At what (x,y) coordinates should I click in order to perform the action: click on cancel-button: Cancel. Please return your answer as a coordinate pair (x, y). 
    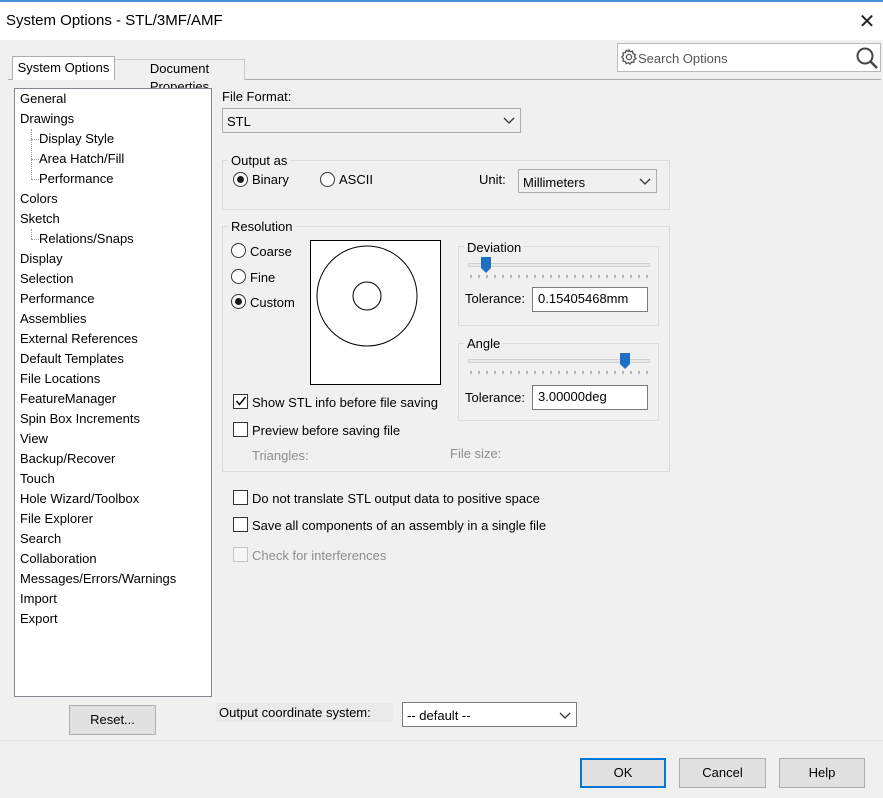
    Looking at the image, I should click on (722, 773).